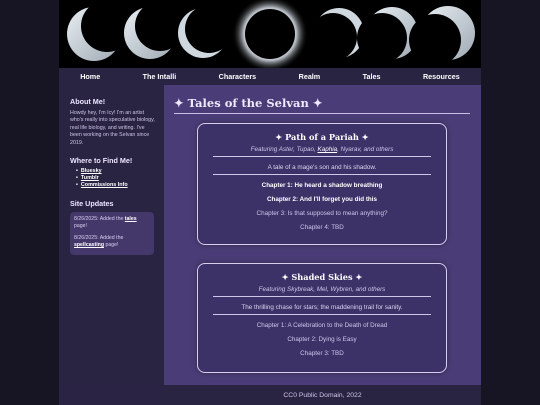 Image resolution: width=540 pixels, height=405 pixels. I want to click on nav-resources: Resources, so click(441, 76).